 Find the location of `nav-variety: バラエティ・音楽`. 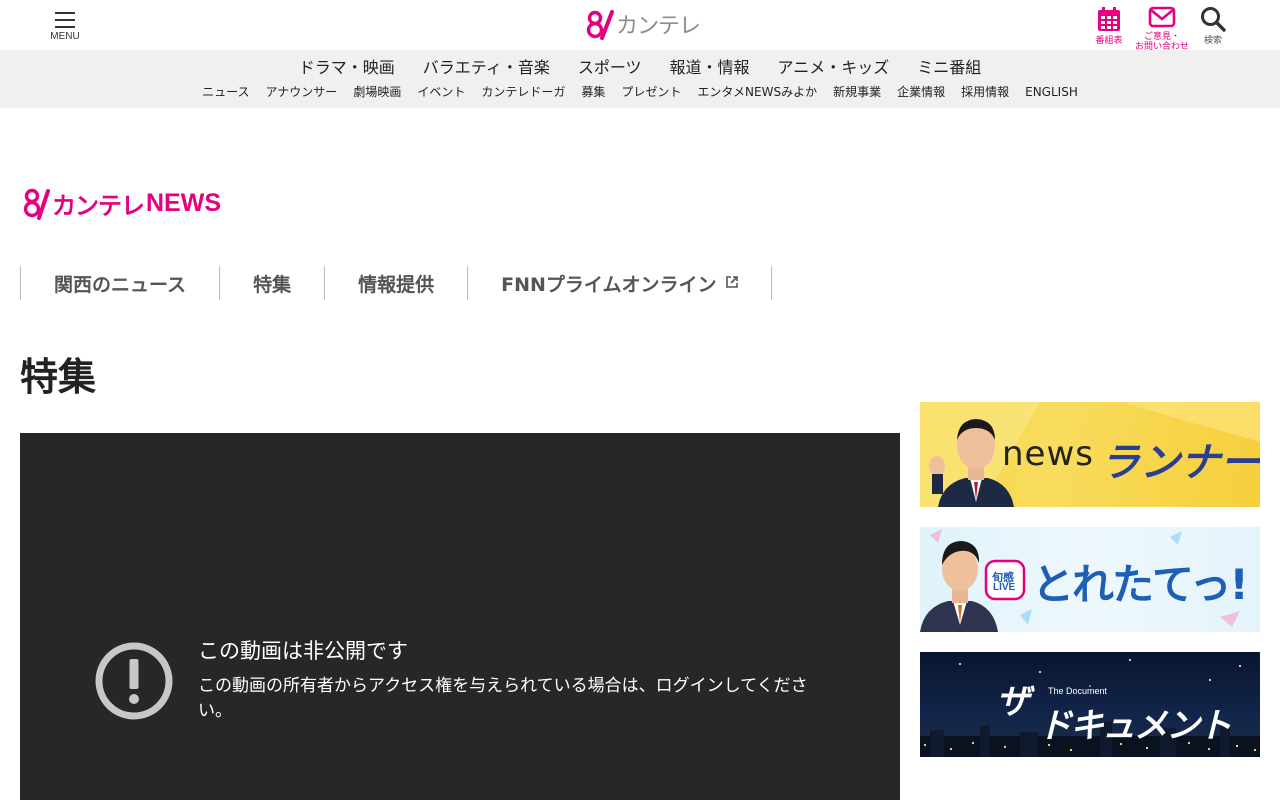

nav-variety: バラエティ・音楽 is located at coordinates (486, 68).